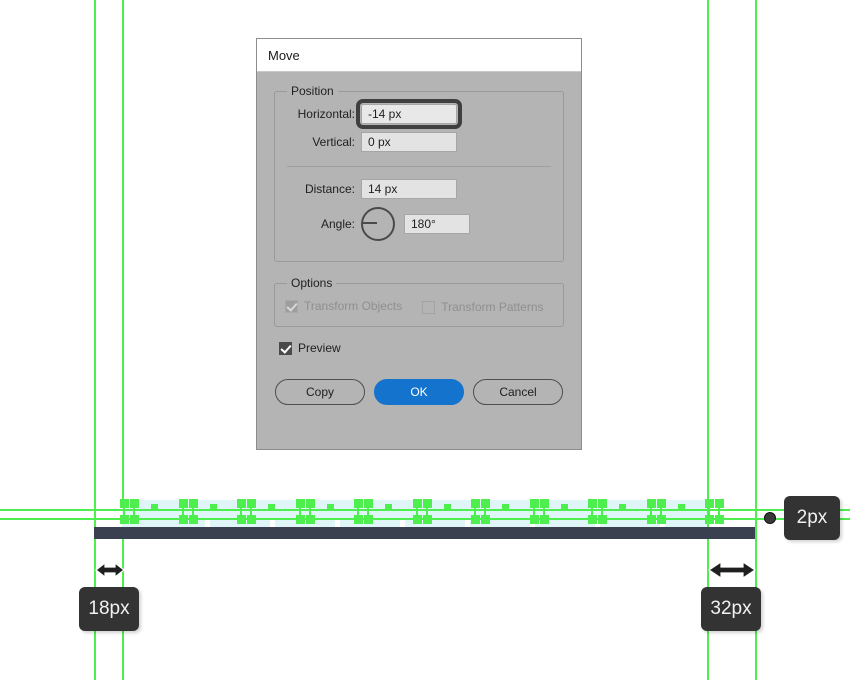 The image size is (850, 680). I want to click on artwork-rectangle, so click(424, 533).